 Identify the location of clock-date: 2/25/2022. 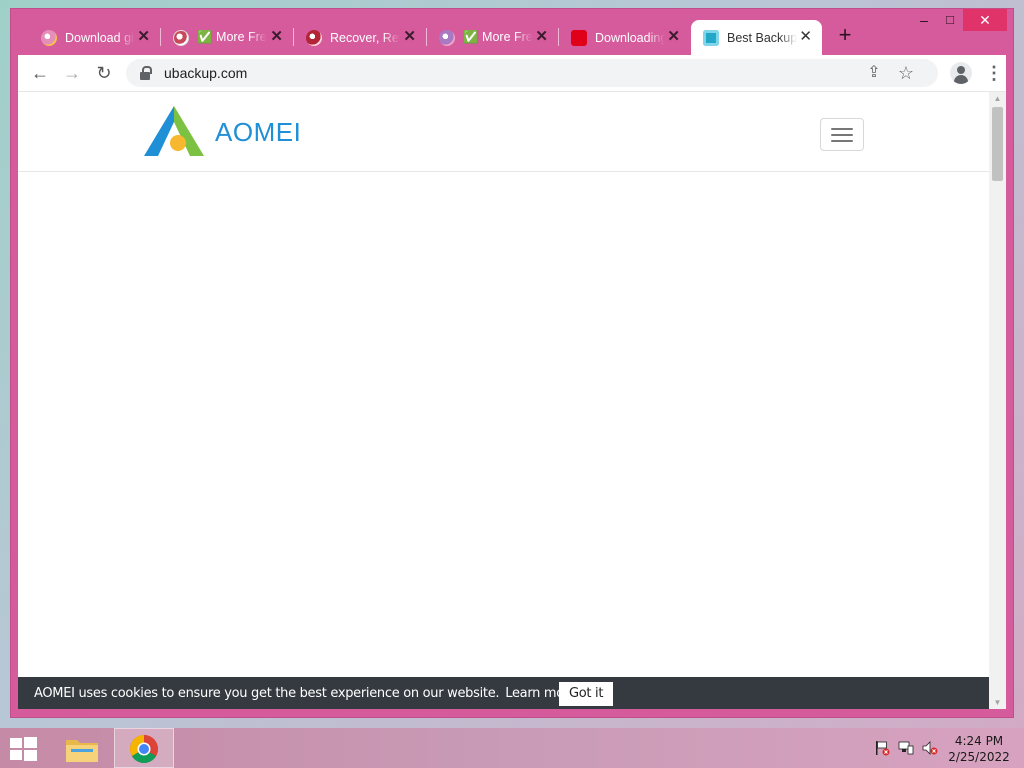
(979, 757).